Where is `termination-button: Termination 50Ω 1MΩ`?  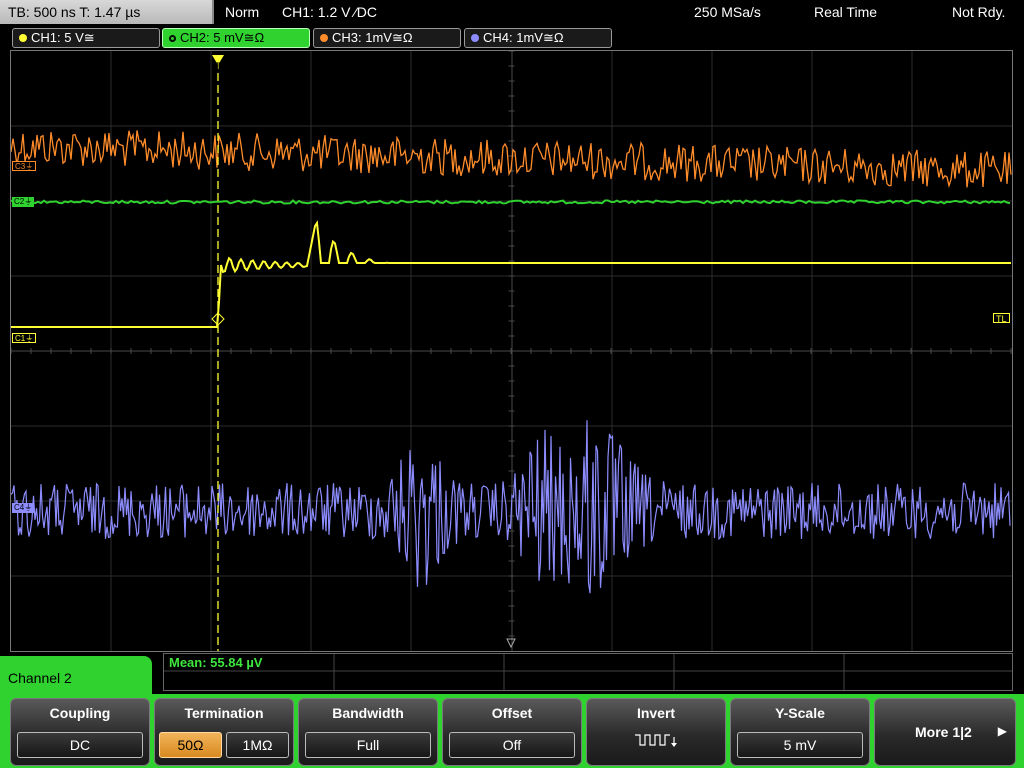 termination-button: Termination 50Ω 1MΩ is located at coordinates (224, 732).